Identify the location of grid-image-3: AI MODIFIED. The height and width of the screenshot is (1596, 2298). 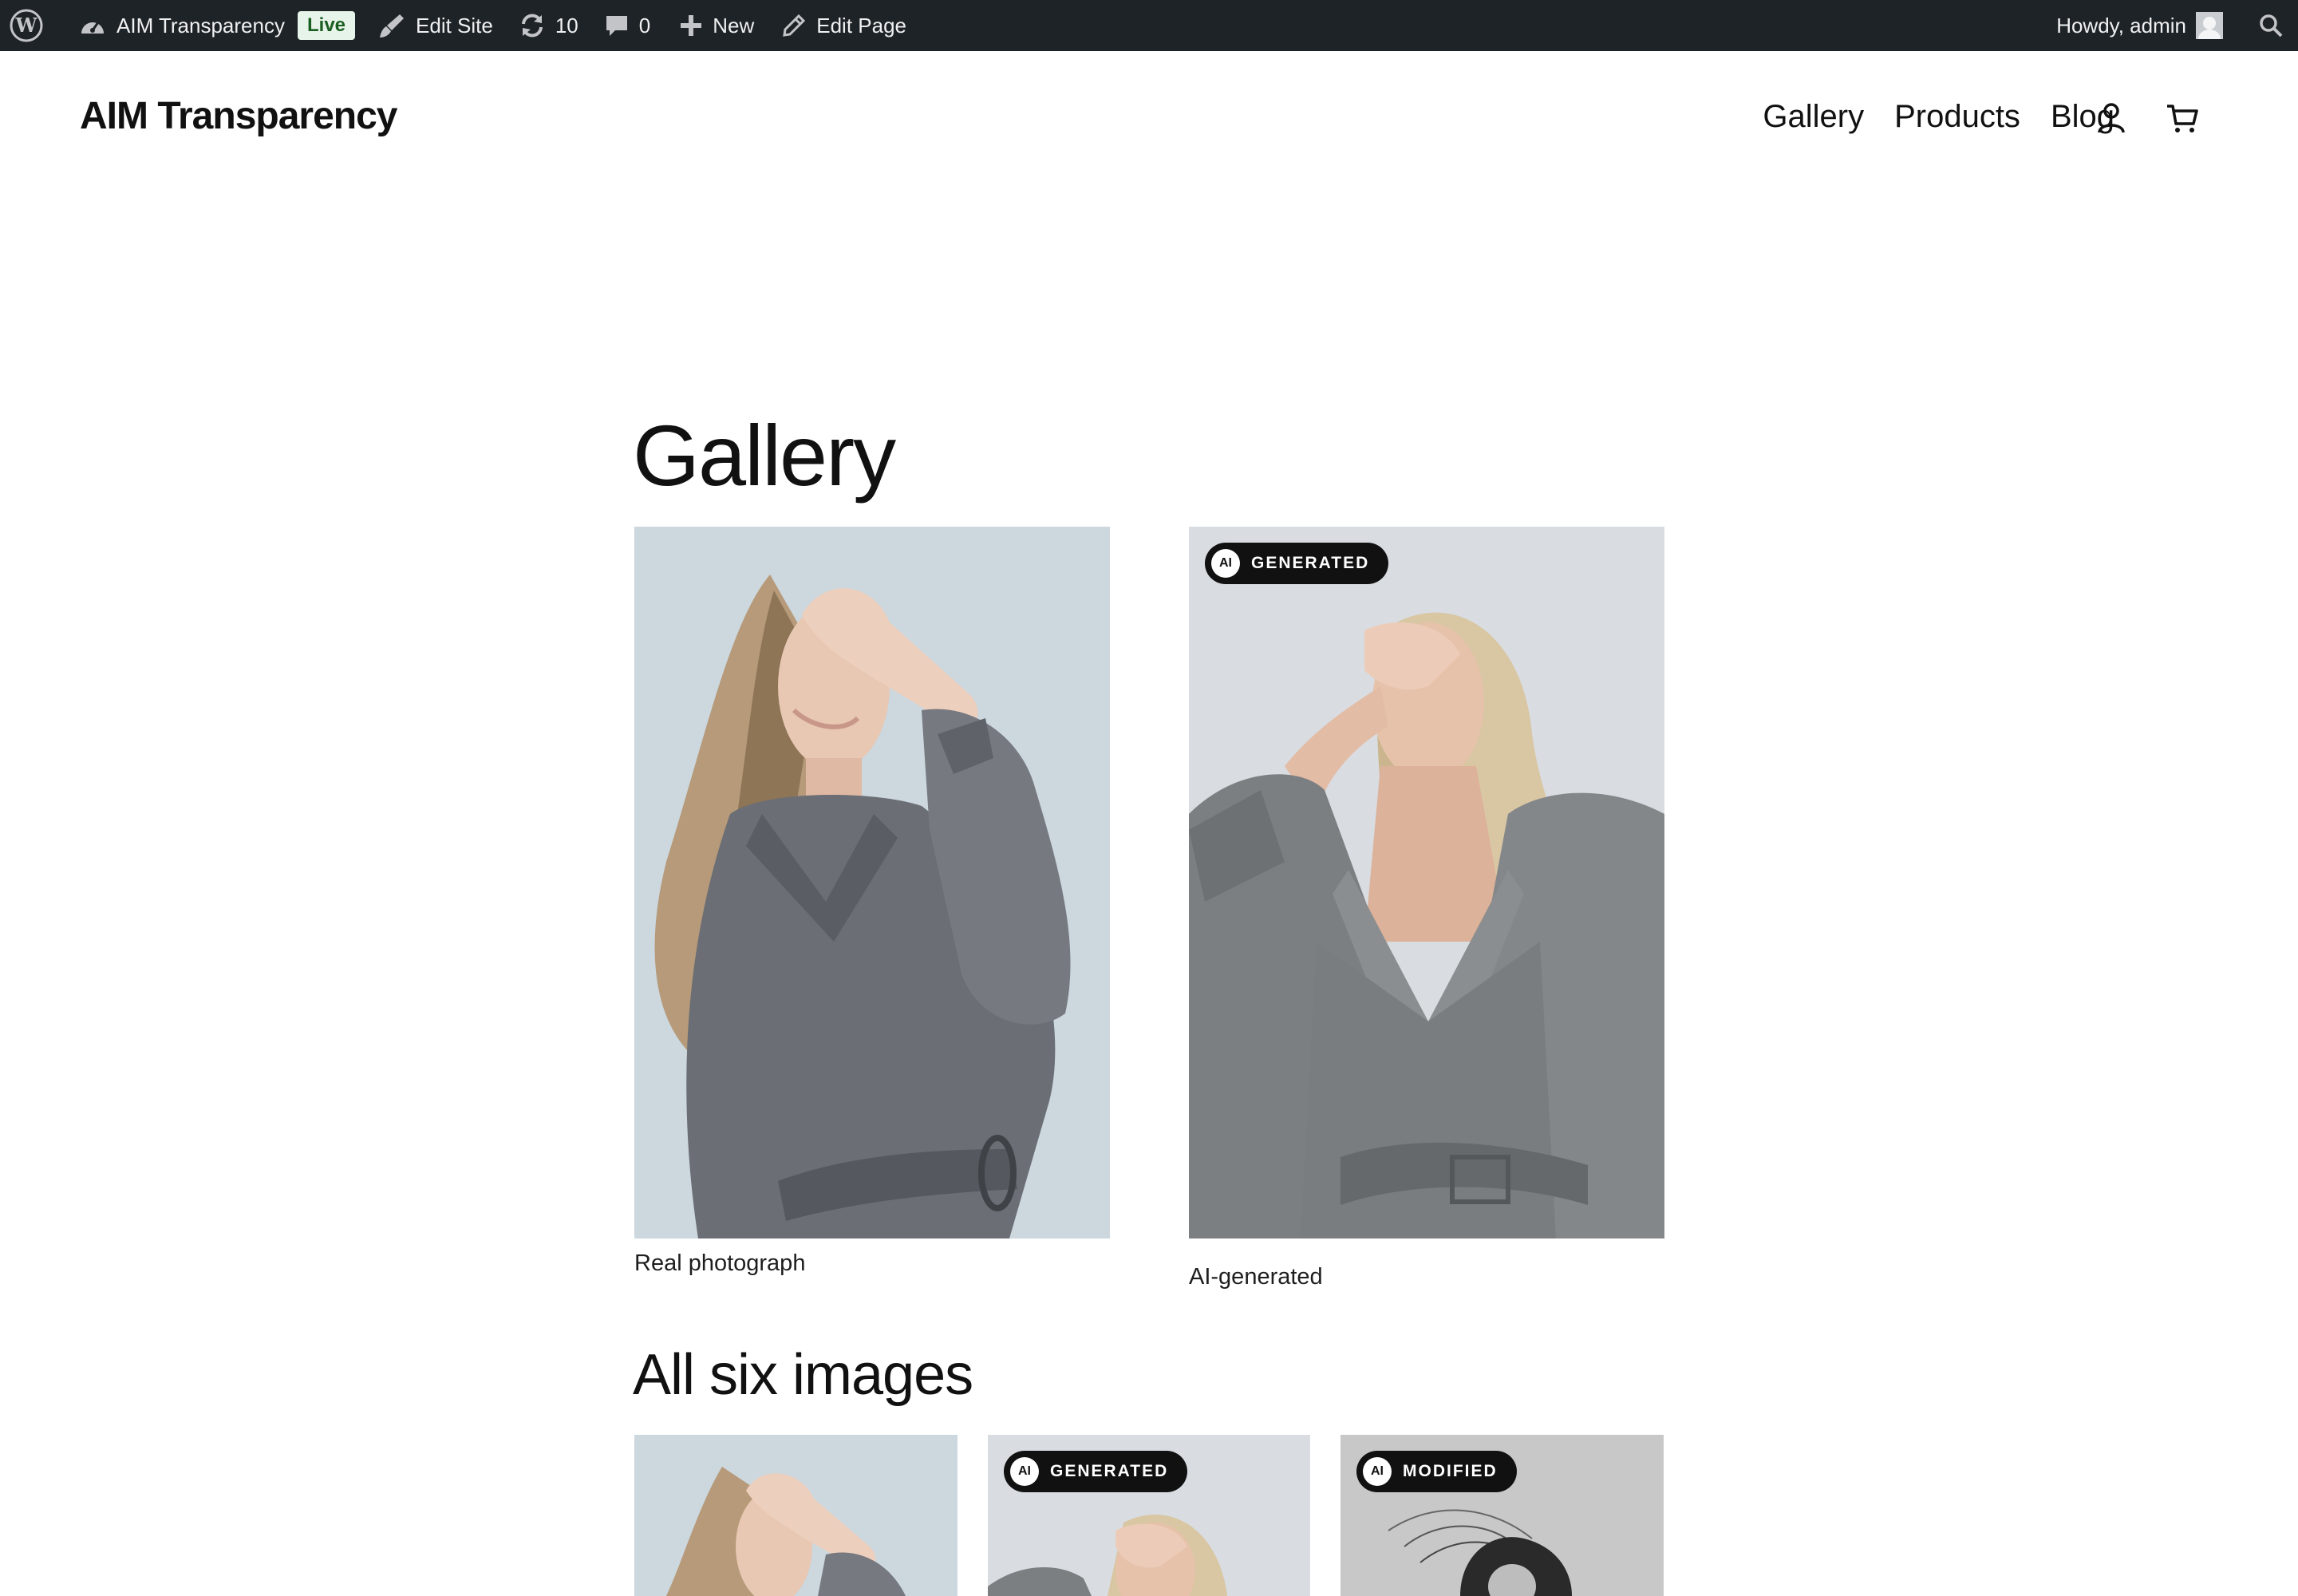
(1502, 1515).